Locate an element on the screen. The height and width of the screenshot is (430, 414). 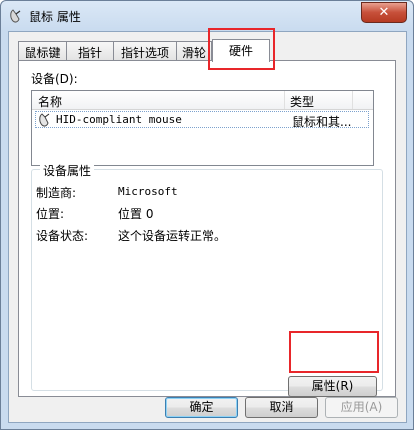
devices-label: 设备(D): is located at coordinates (54, 79).